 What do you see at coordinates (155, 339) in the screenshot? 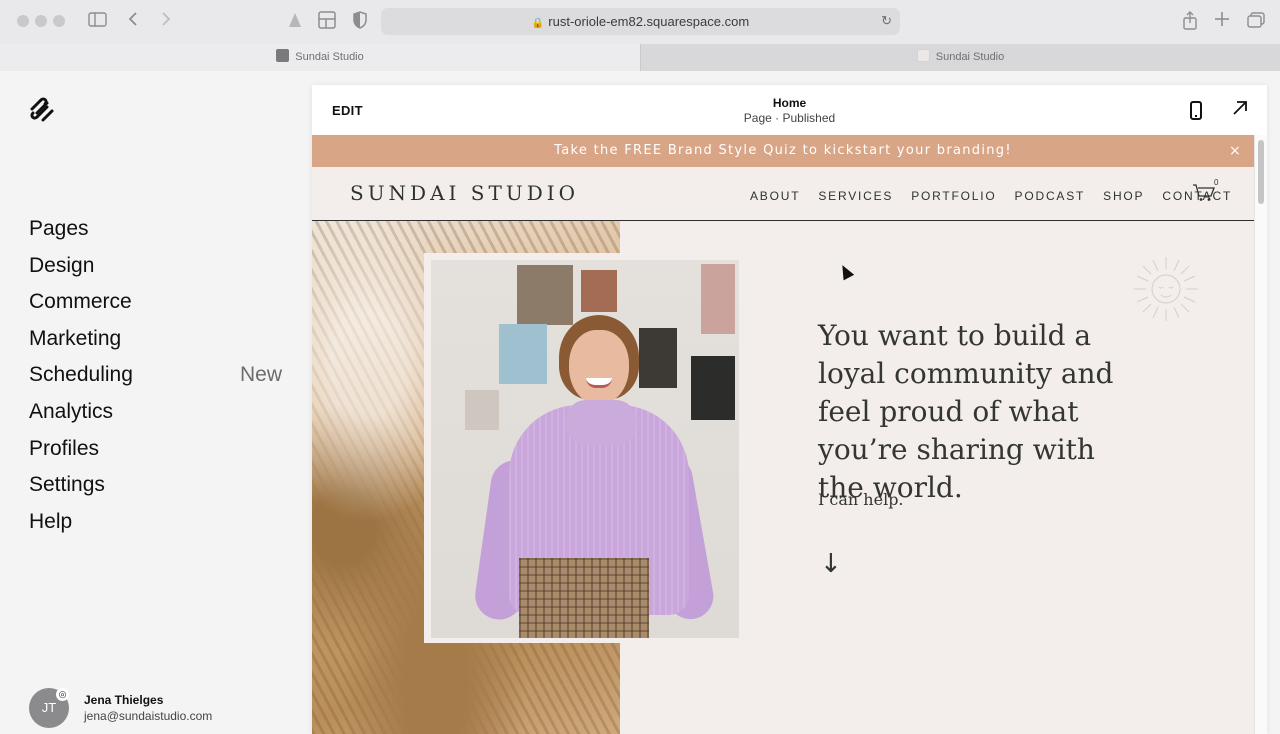
I see `sidebar-item-marketing: Marketing` at bounding box center [155, 339].